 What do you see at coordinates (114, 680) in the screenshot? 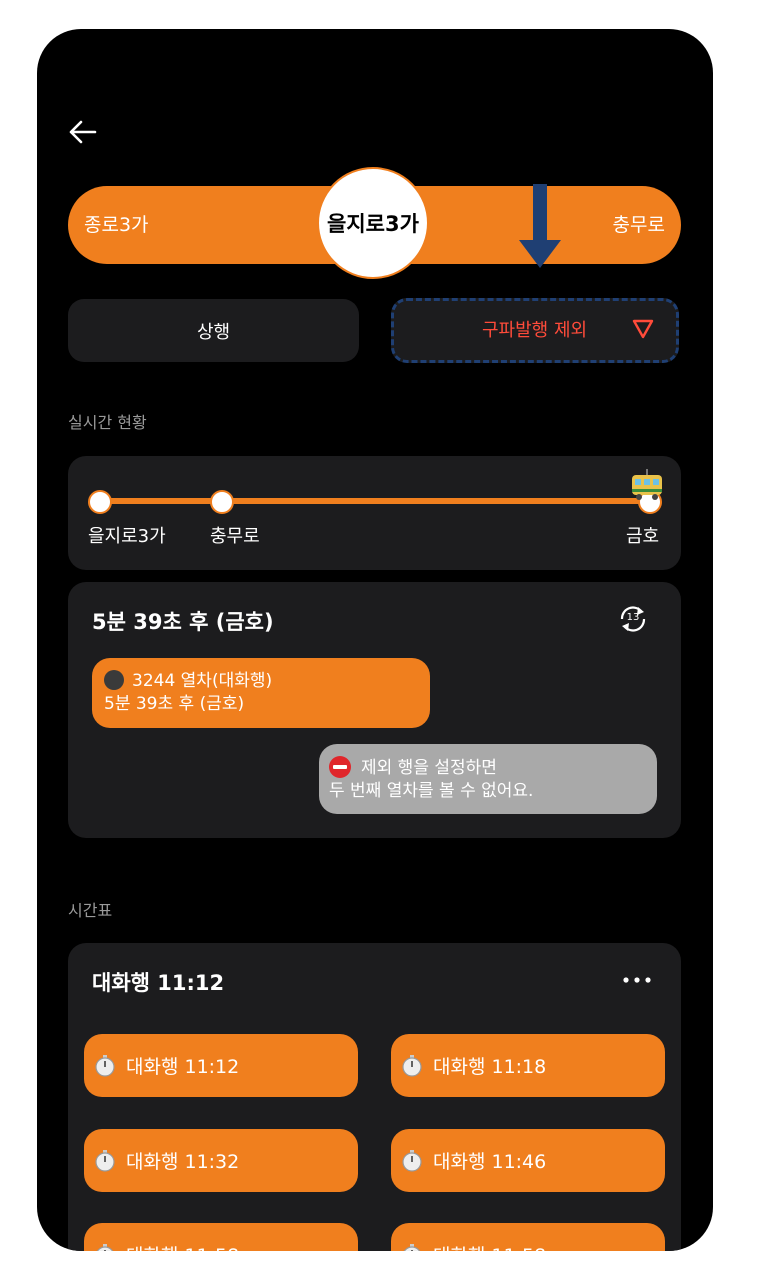
I see `metro-icon` at bounding box center [114, 680].